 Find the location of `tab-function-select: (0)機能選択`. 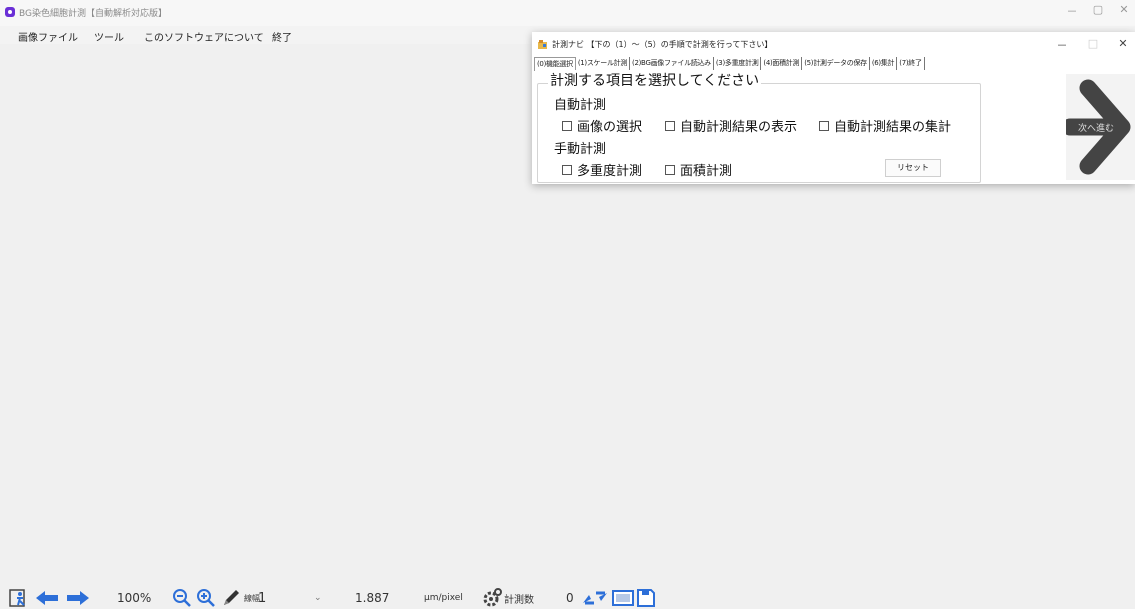

tab-function-select: (0)機能選択 is located at coordinates (555, 64).